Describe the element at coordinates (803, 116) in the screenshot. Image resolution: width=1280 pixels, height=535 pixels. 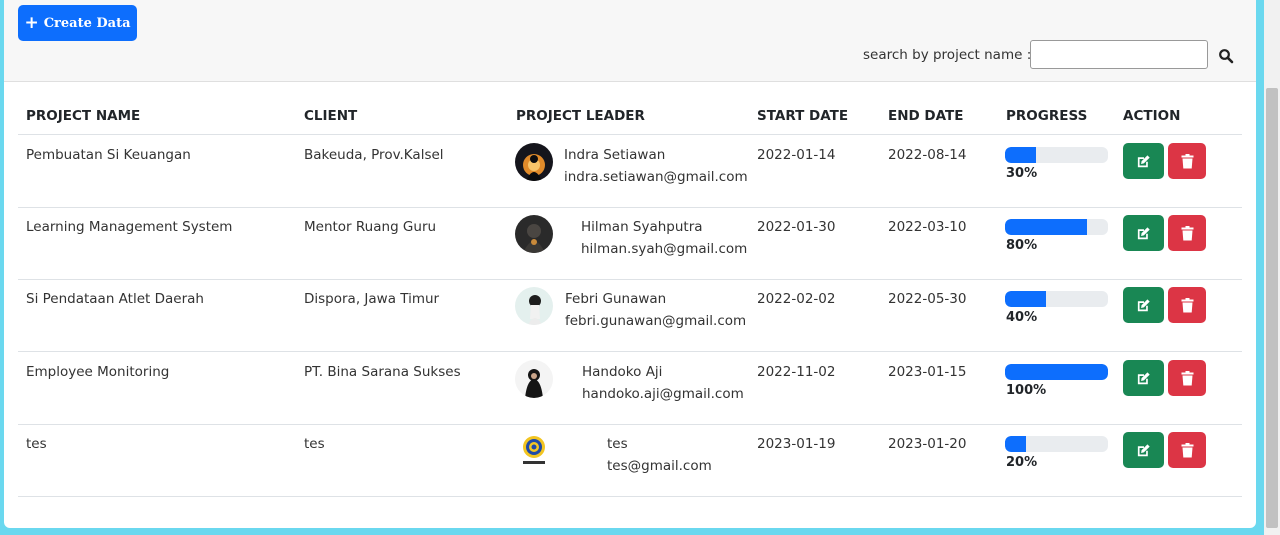
I see `col-start-date: START DATE` at that location.